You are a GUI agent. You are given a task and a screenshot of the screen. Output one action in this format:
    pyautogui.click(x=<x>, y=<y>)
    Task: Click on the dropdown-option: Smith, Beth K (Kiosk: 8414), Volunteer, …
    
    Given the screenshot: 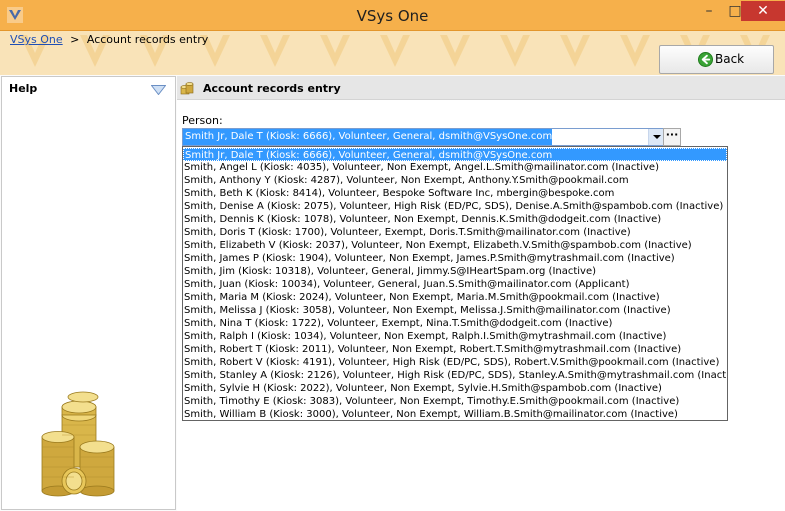 What is the action you would take?
    pyautogui.click(x=455, y=193)
    